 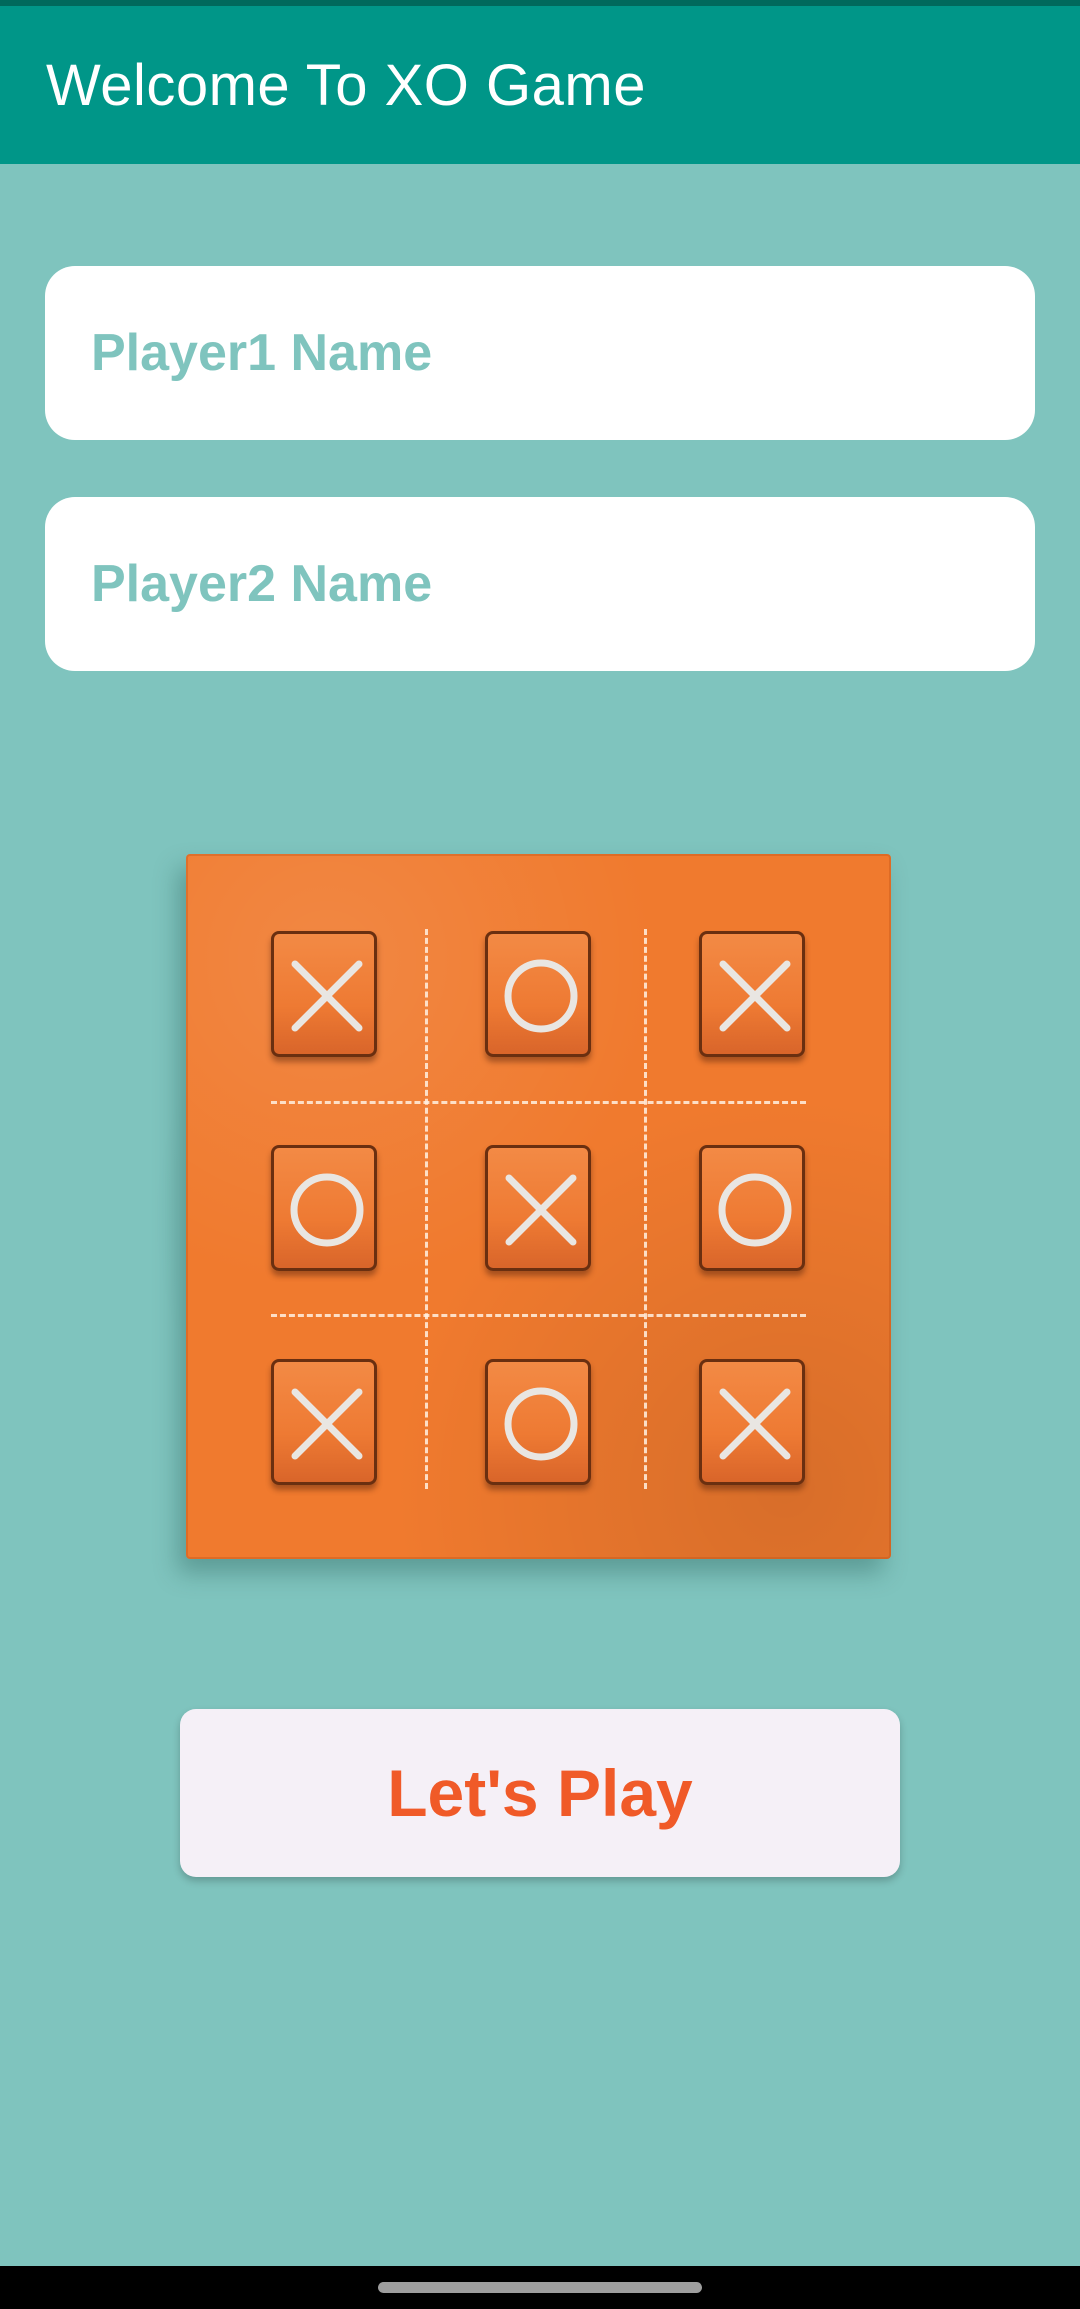 What do you see at coordinates (540, 353) in the screenshot?
I see `player1-name-input` at bounding box center [540, 353].